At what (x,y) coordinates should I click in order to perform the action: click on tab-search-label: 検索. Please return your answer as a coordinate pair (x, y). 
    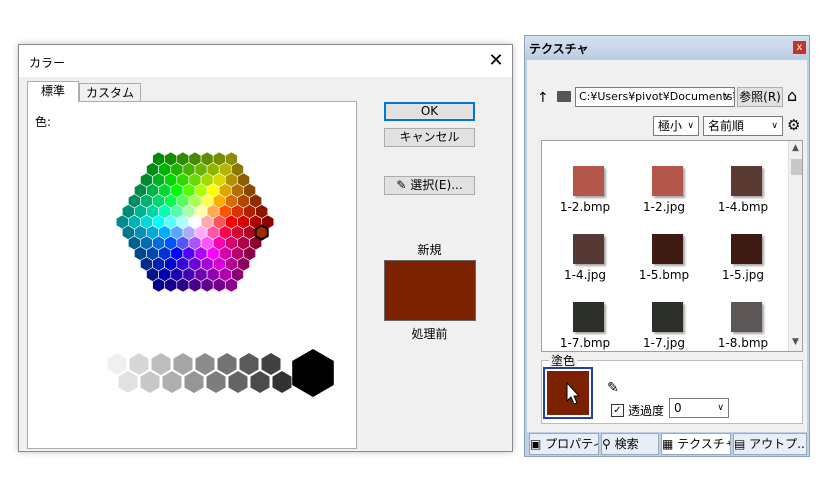
    Looking at the image, I should click on (626, 444).